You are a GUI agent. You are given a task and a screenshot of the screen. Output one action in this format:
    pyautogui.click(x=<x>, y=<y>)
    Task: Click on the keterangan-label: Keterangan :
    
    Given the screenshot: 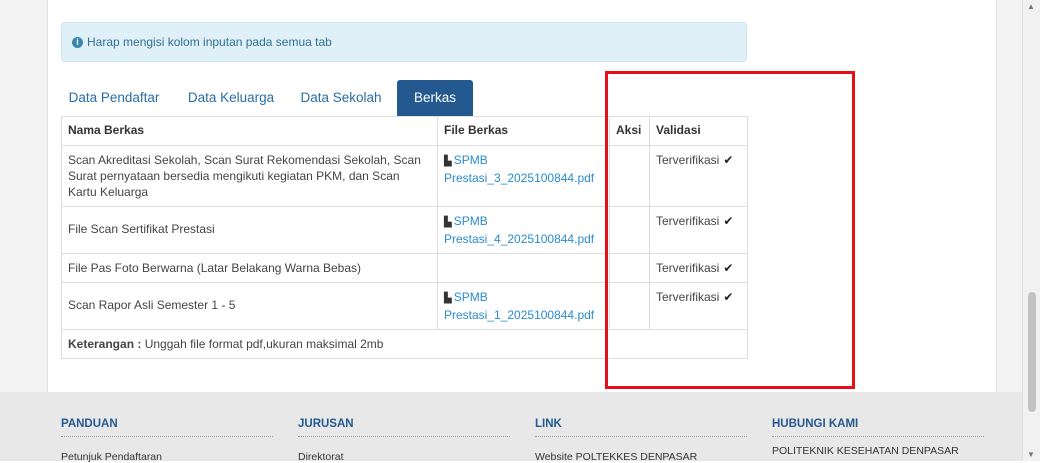 What is the action you would take?
    pyautogui.click(x=105, y=344)
    